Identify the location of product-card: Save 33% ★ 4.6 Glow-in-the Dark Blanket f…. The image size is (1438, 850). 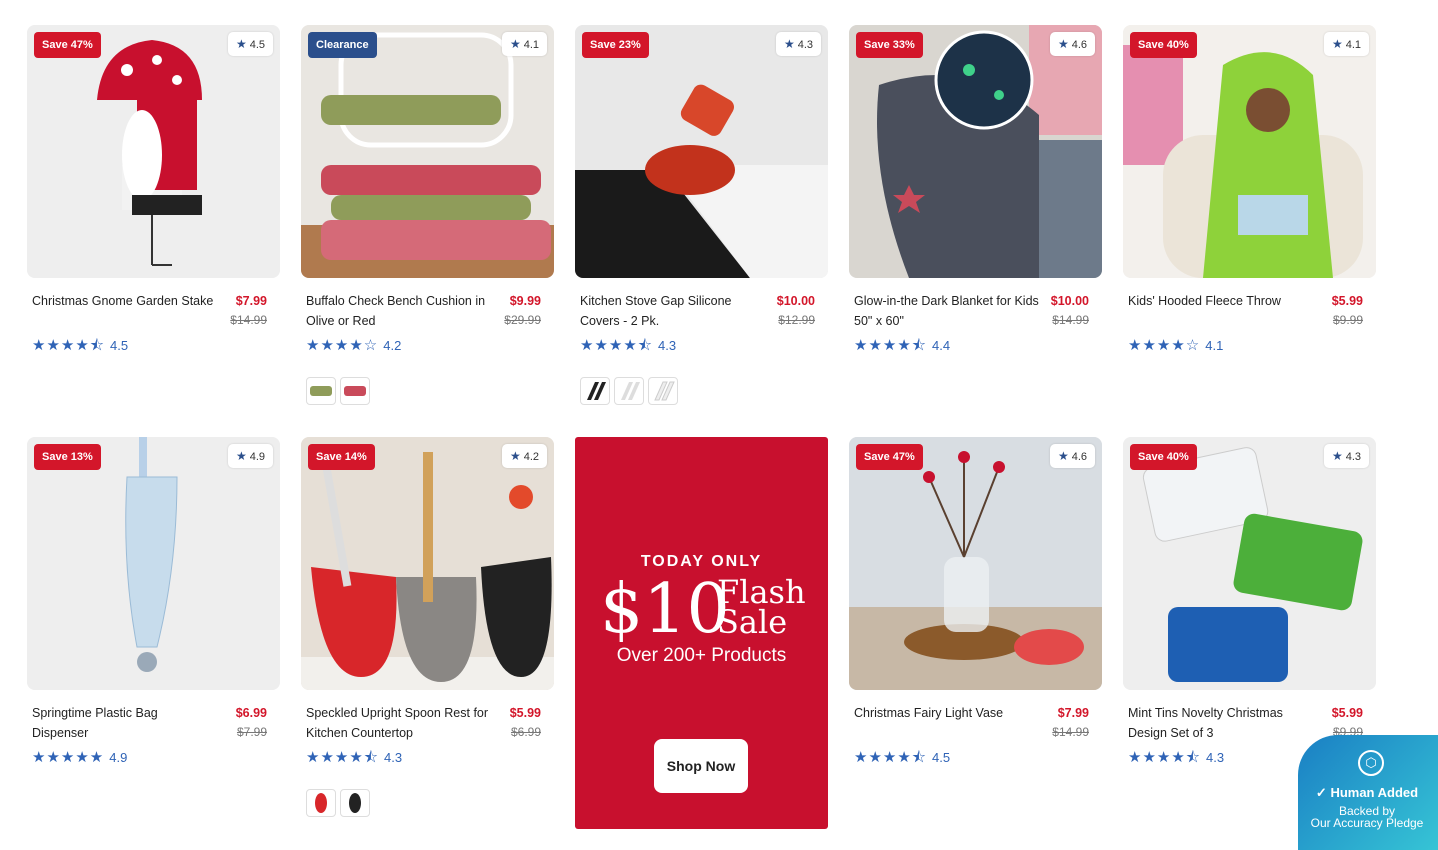
(975, 190).